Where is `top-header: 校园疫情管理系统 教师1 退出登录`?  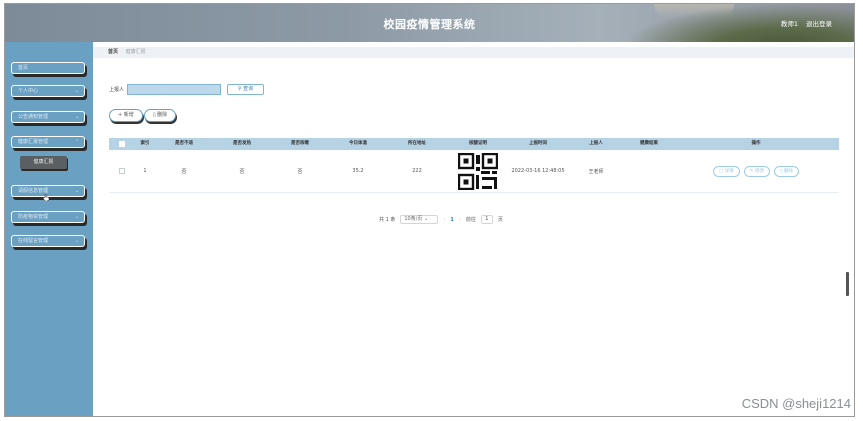
top-header: 校园疫情管理系统 教师1 退出登录 is located at coordinates (429, 23).